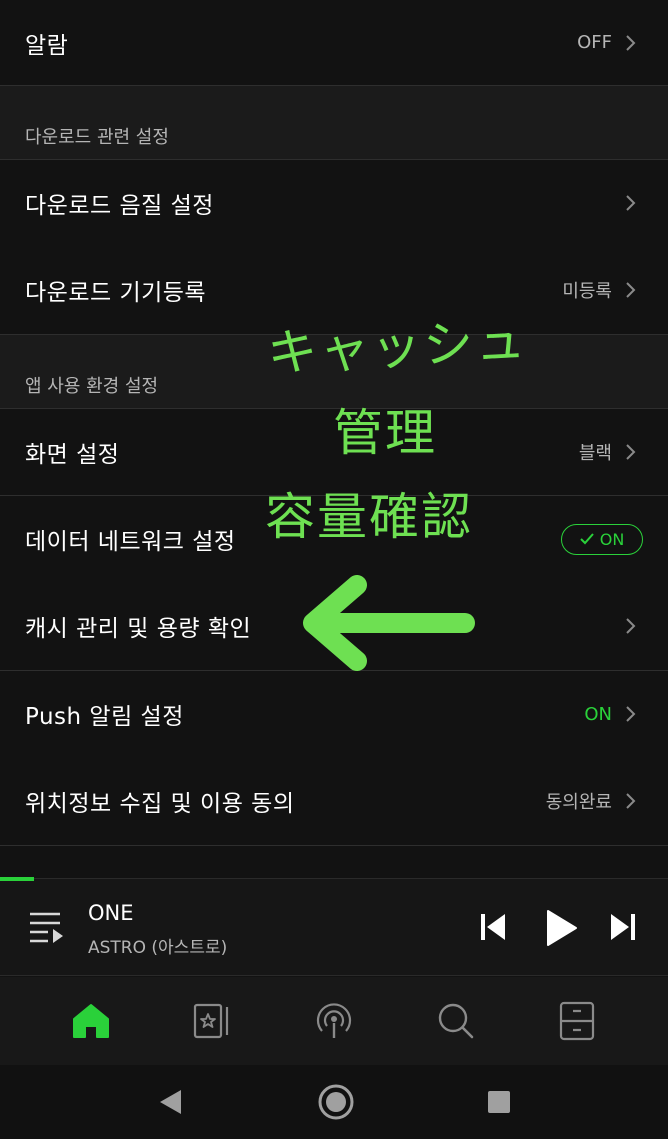  What do you see at coordinates (104, 717) in the screenshot?
I see `push-label: Push 알림 설정` at bounding box center [104, 717].